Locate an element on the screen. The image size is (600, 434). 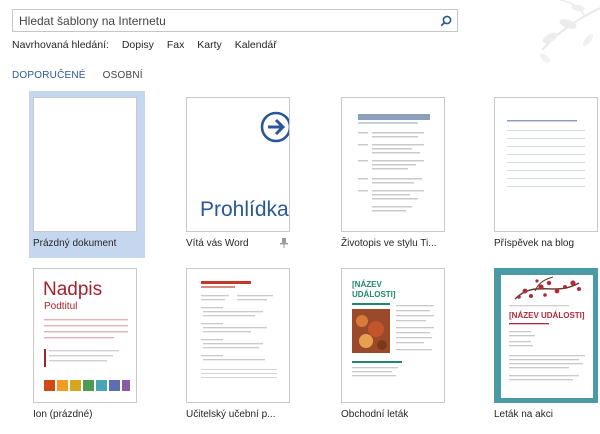
template-tile-ion: Nadpis Podtitul Ion (prázdné) is located at coordinates (87, 348).